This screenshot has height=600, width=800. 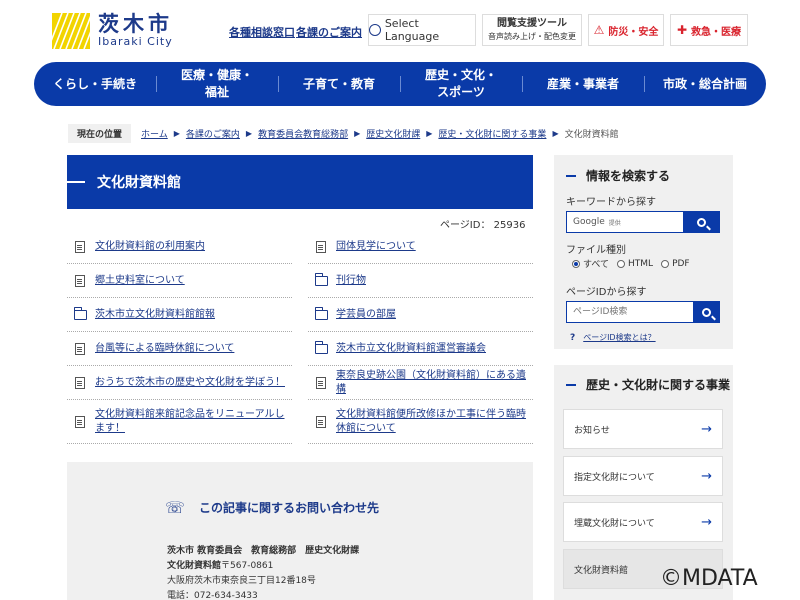 What do you see at coordinates (262, 32) in the screenshot?
I see `consultation-link: 各種相談窓口` at bounding box center [262, 32].